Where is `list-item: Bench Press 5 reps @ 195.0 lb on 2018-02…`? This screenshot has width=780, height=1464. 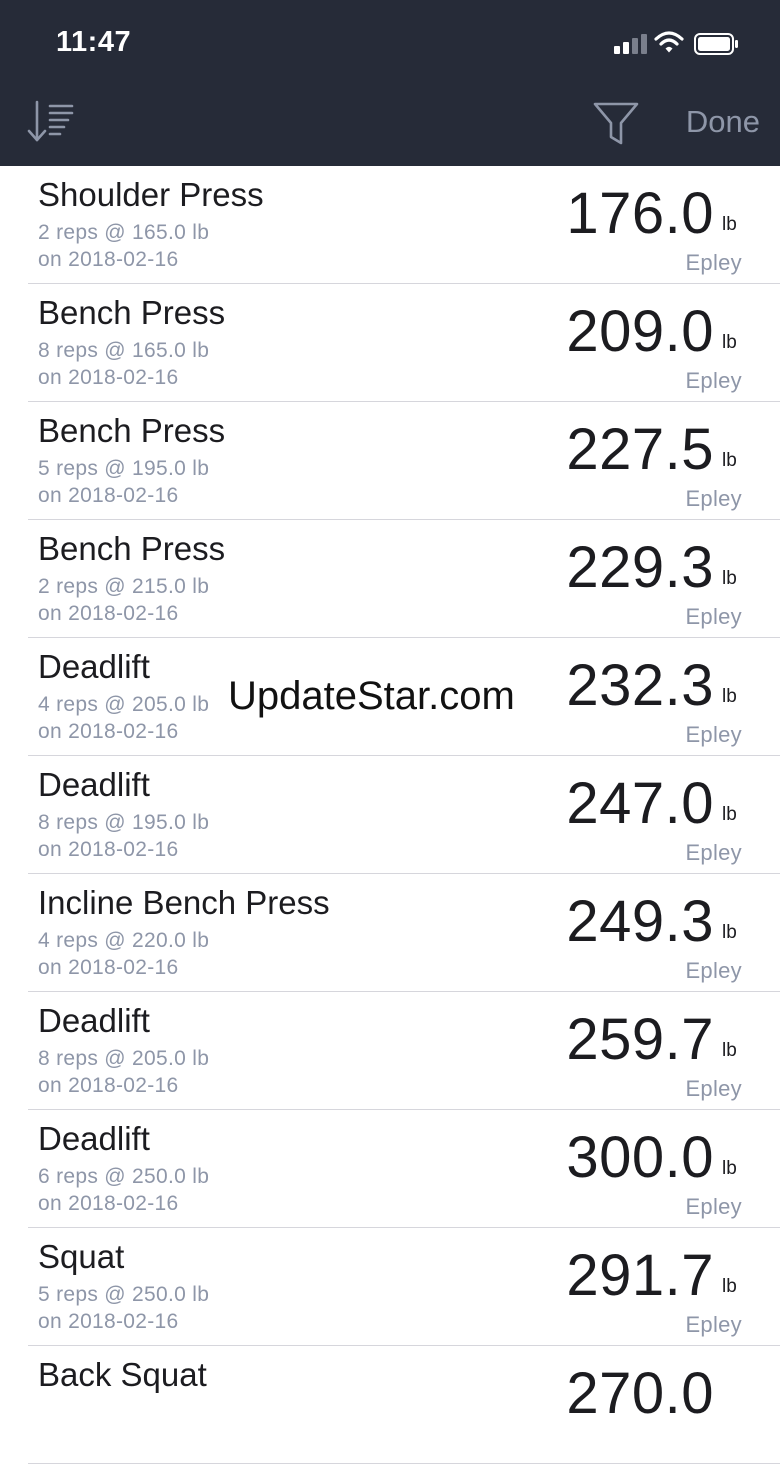
list-item: Bench Press 5 reps @ 195.0 lb on 2018-02… is located at coordinates (390, 461).